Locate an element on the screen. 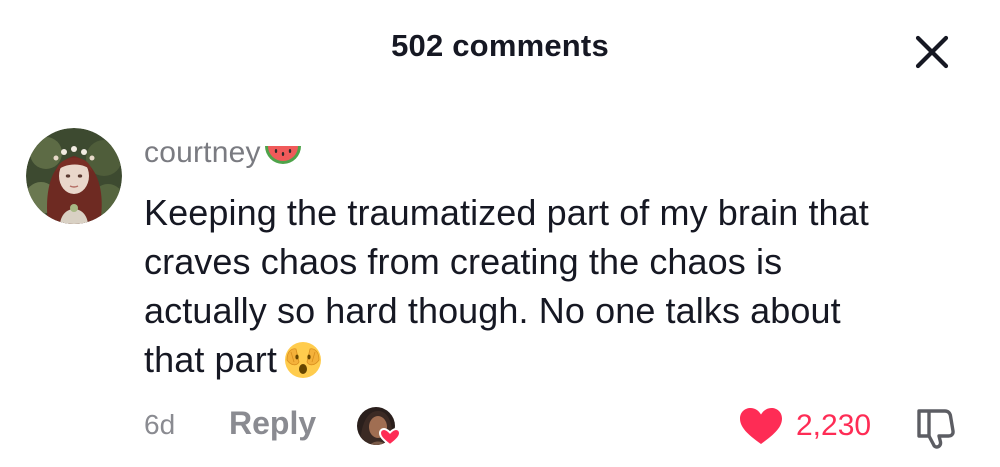 The width and height of the screenshot is (1000, 467). comment-line: that part is located at coordinates (210, 359).